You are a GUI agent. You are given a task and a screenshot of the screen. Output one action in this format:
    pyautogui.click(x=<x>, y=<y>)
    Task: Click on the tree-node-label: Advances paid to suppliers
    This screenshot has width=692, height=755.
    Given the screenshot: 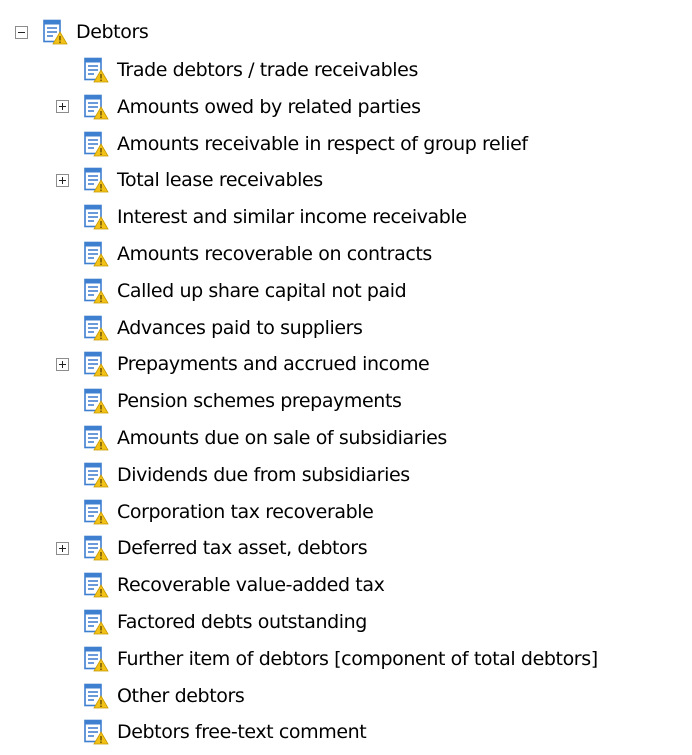 What is the action you would take?
    pyautogui.click(x=240, y=327)
    